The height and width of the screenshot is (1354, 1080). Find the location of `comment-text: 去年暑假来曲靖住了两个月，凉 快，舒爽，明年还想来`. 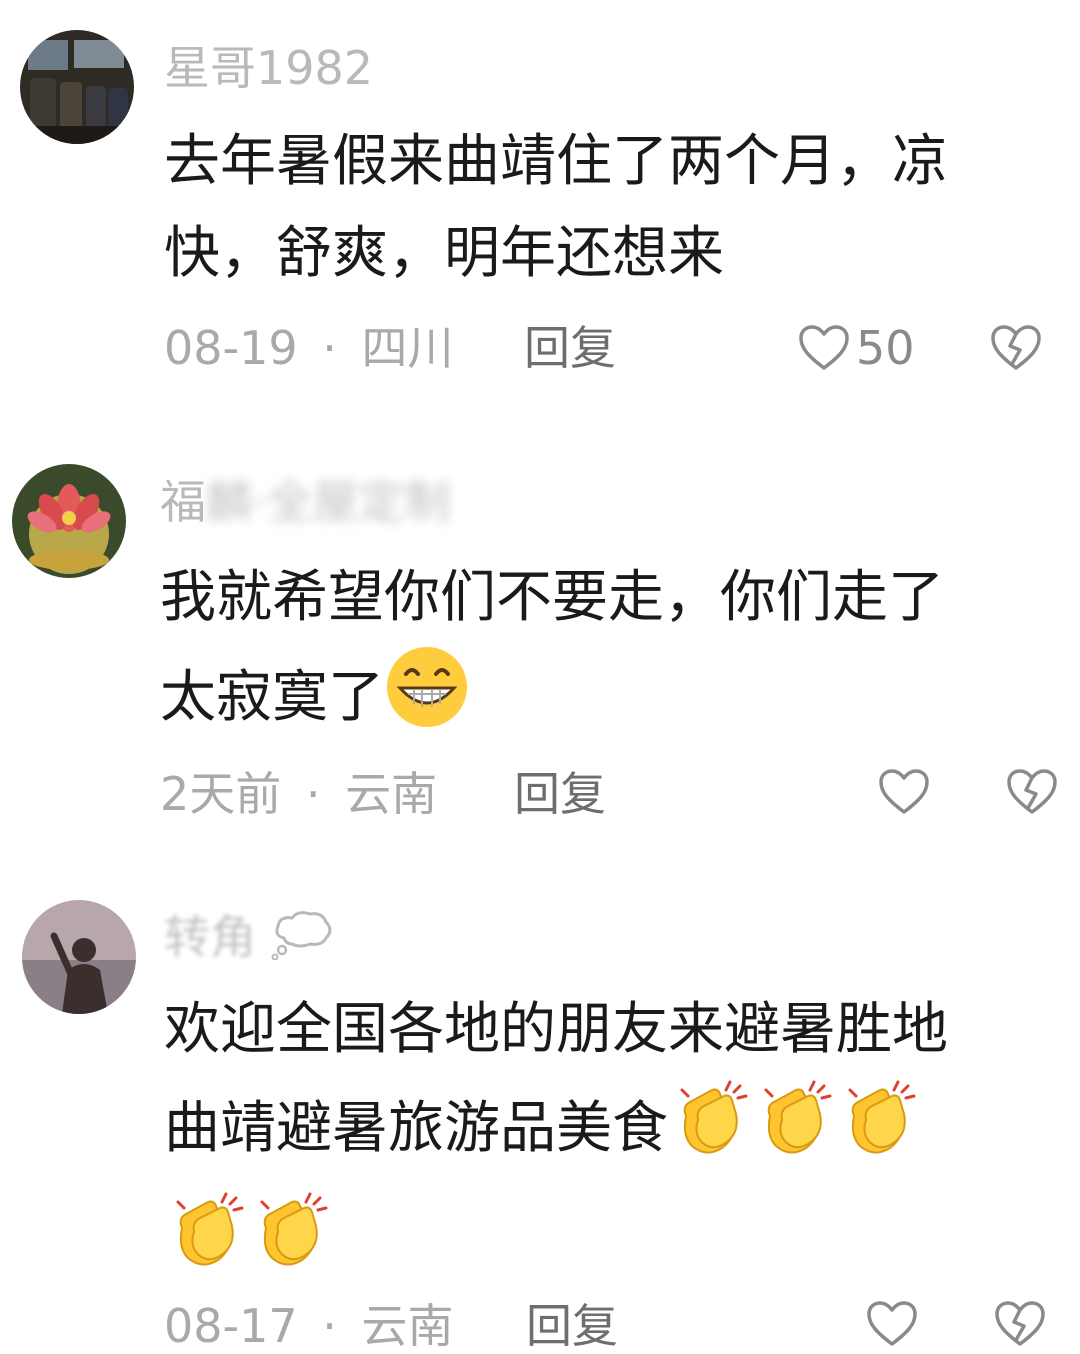

comment-text: 去年暑假来曲靖住了两个月，凉 快，舒爽，明年还想来 is located at coordinates (556, 208).